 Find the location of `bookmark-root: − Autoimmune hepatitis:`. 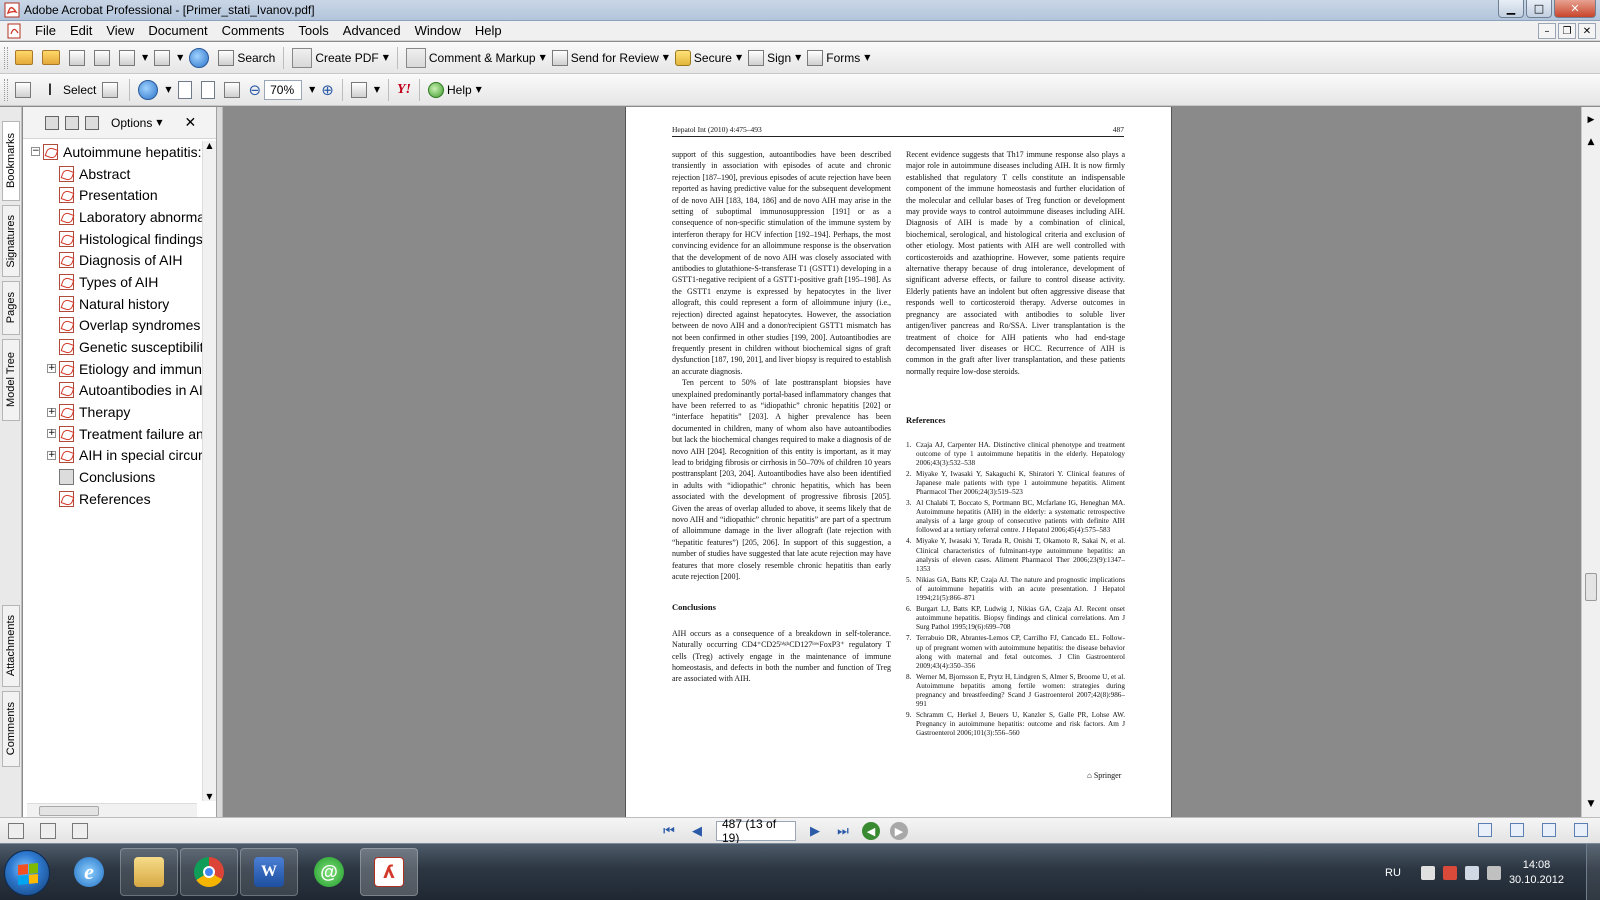

bookmark-root: − Autoimmune hepatitis: is located at coordinates (113, 152).